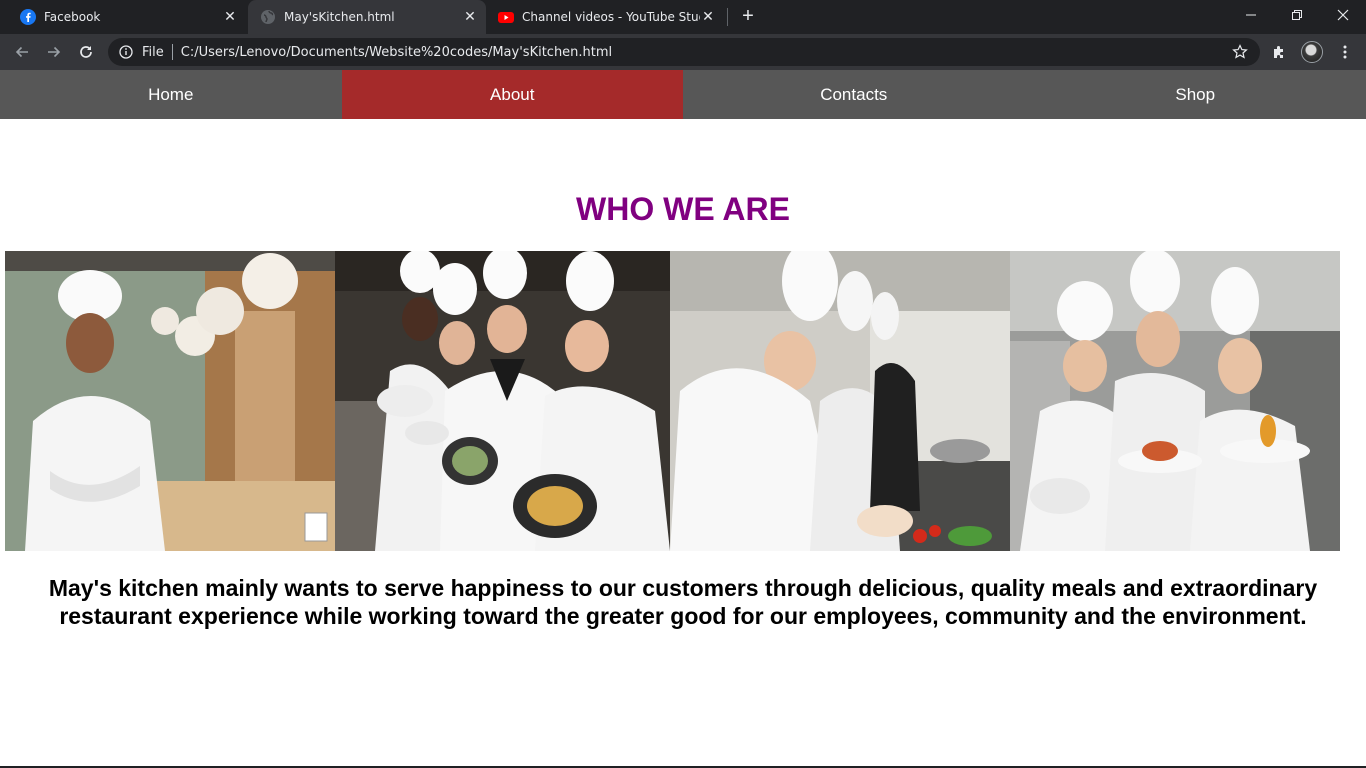 The width and height of the screenshot is (1366, 768). Describe the element at coordinates (172, 52) in the screenshot. I see `address-divider` at that location.